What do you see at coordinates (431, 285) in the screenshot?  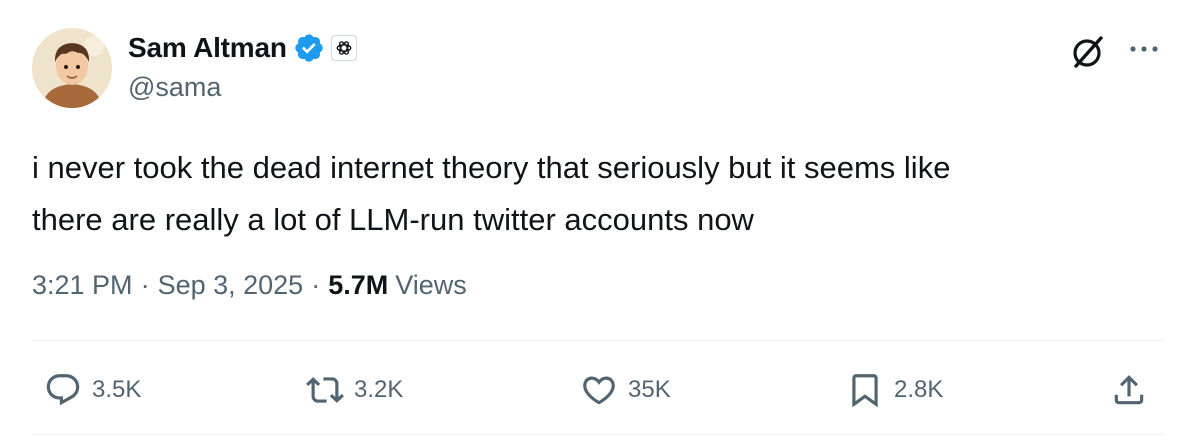 I see `views-label: Views` at bounding box center [431, 285].